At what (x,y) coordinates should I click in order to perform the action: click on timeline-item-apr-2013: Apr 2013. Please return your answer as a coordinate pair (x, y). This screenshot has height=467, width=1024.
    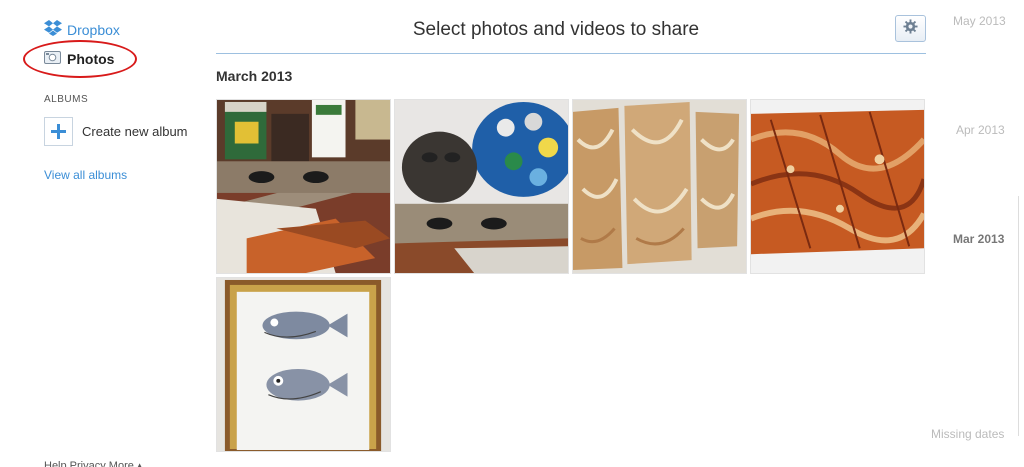
    Looking at the image, I should click on (980, 130).